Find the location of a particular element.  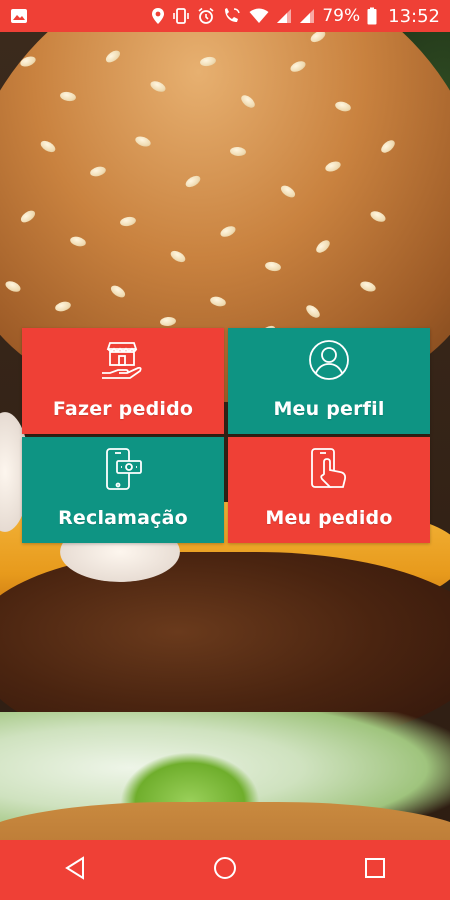

meu-pedido-label: Meu pedido is located at coordinates (329, 518).